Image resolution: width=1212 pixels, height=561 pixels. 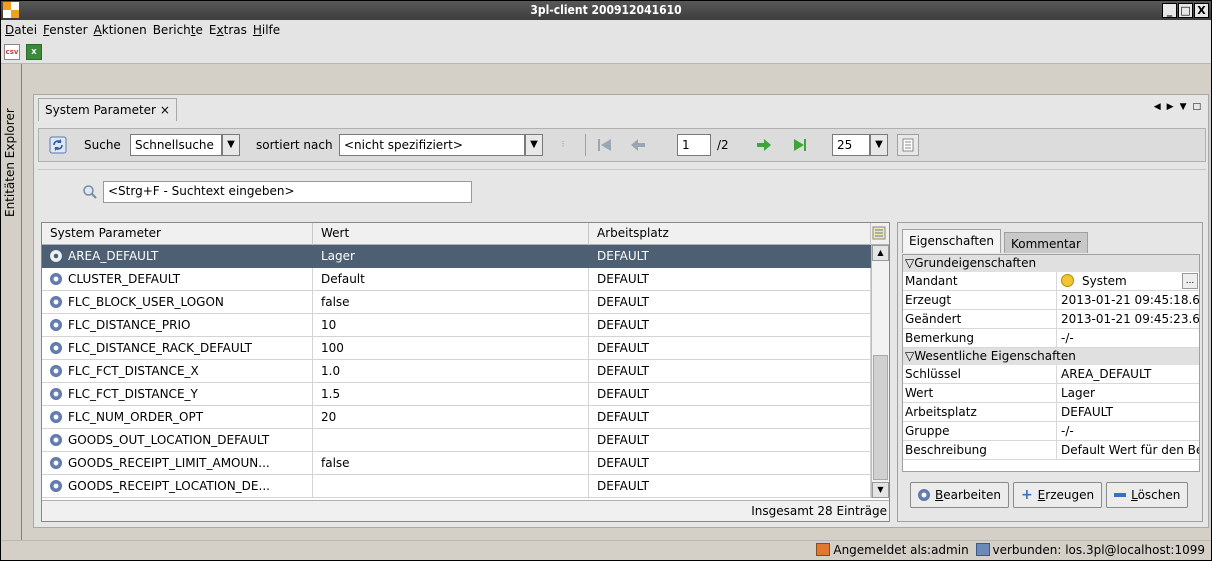 I want to click on mandant-value: System, so click(x=1104, y=281).